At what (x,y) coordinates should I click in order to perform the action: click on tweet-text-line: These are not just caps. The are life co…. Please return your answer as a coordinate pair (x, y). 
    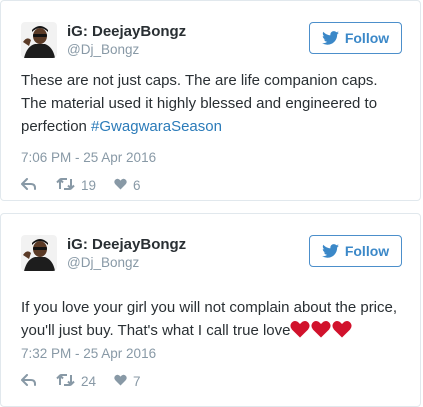
    Looking at the image, I should click on (199, 80).